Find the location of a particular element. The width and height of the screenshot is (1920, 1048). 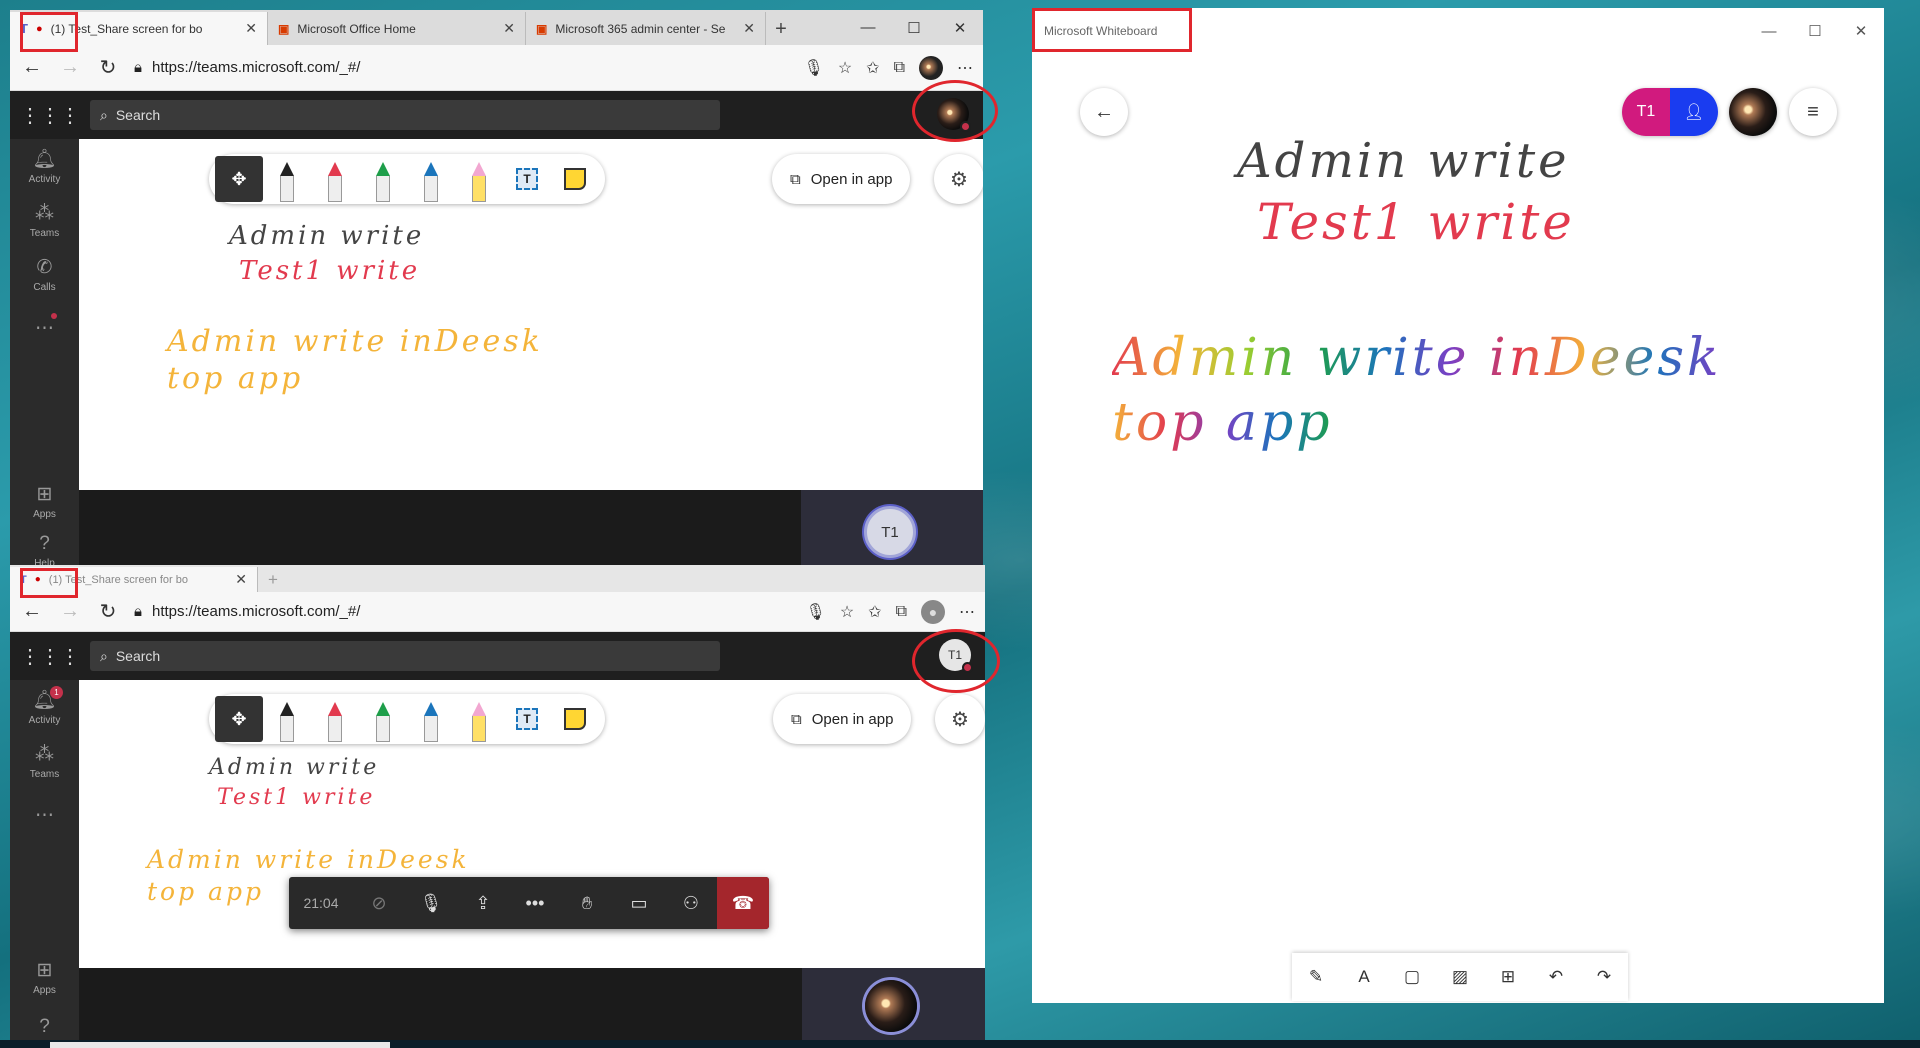

undo-icon: ↶ is located at coordinates (1556, 977).